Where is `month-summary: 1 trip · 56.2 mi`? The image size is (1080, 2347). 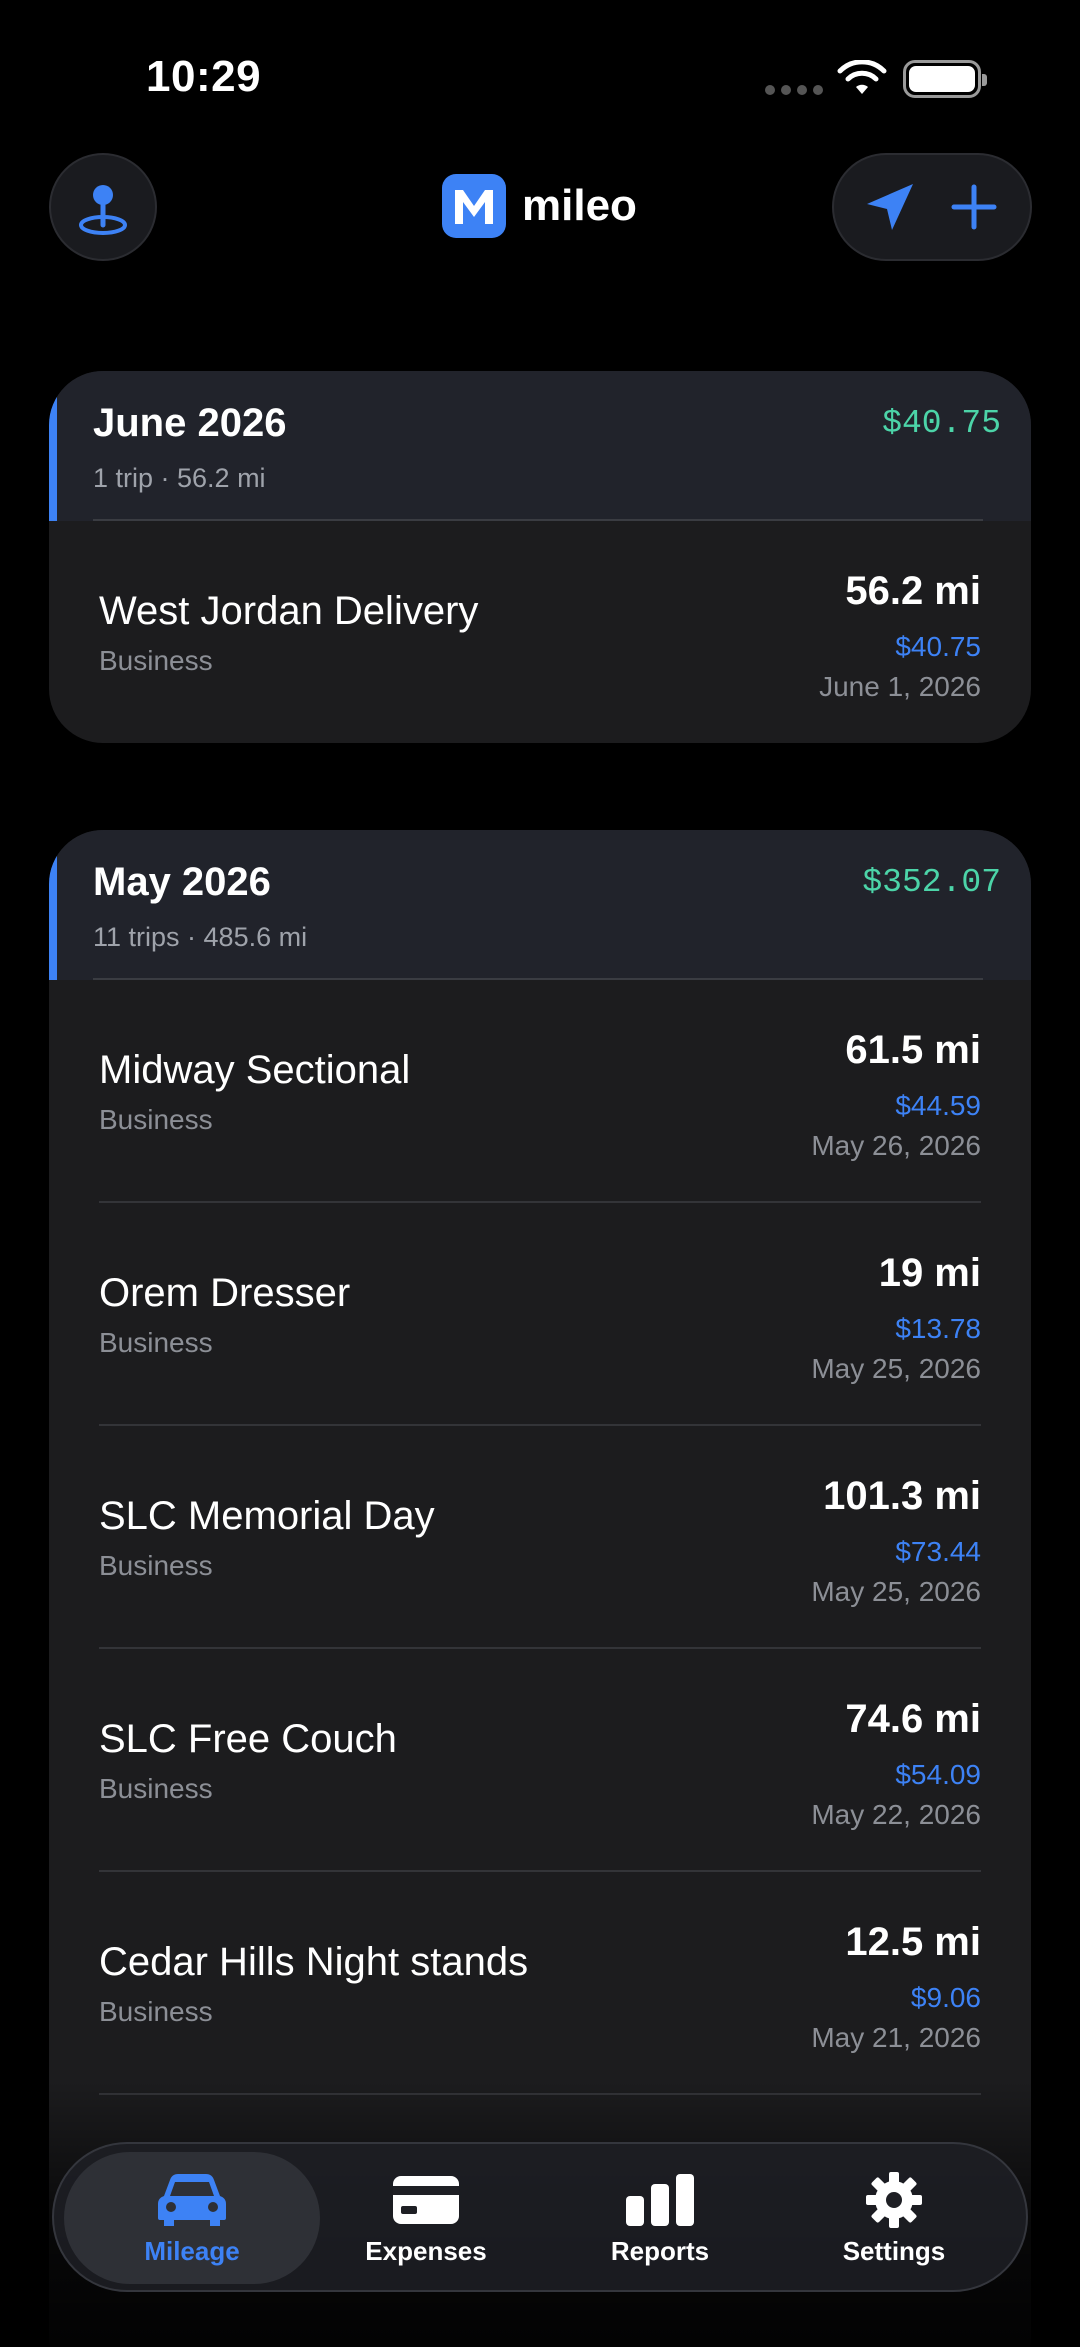
month-summary: 1 trip · 56.2 mi is located at coordinates (179, 478).